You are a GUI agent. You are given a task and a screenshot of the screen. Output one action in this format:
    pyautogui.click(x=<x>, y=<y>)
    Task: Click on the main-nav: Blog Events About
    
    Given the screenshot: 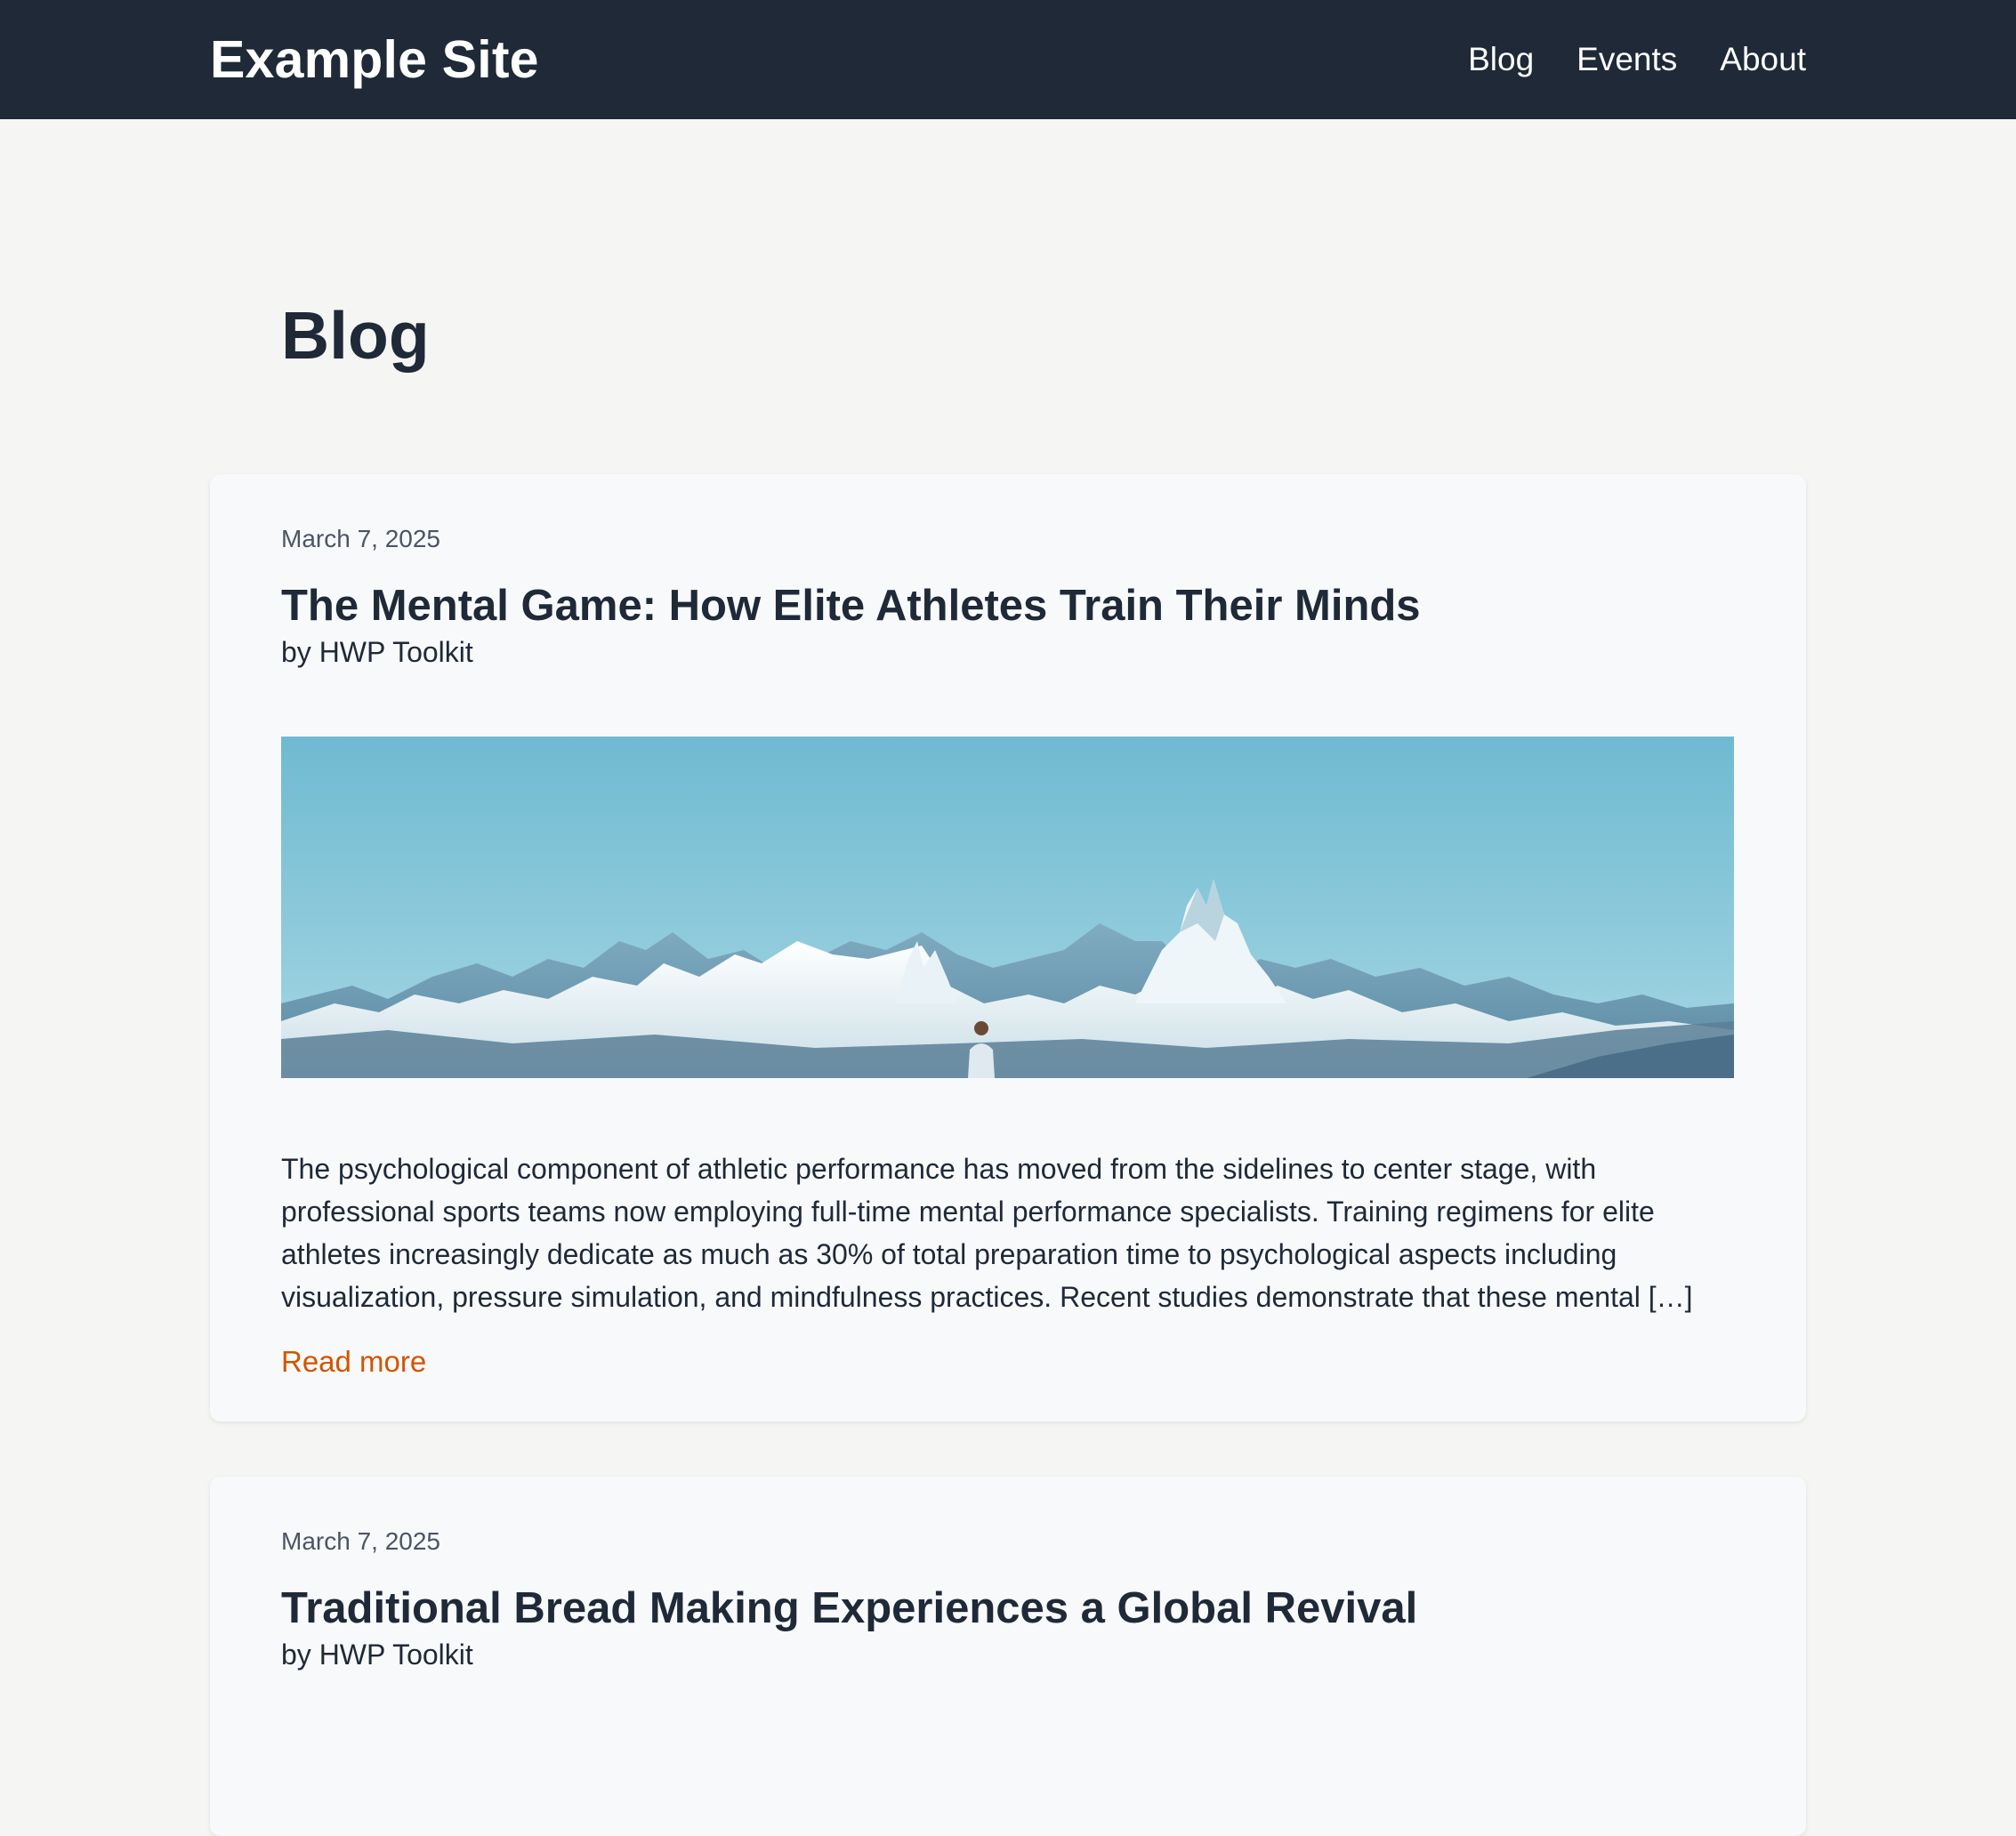 What is the action you would take?
    pyautogui.click(x=1637, y=59)
    